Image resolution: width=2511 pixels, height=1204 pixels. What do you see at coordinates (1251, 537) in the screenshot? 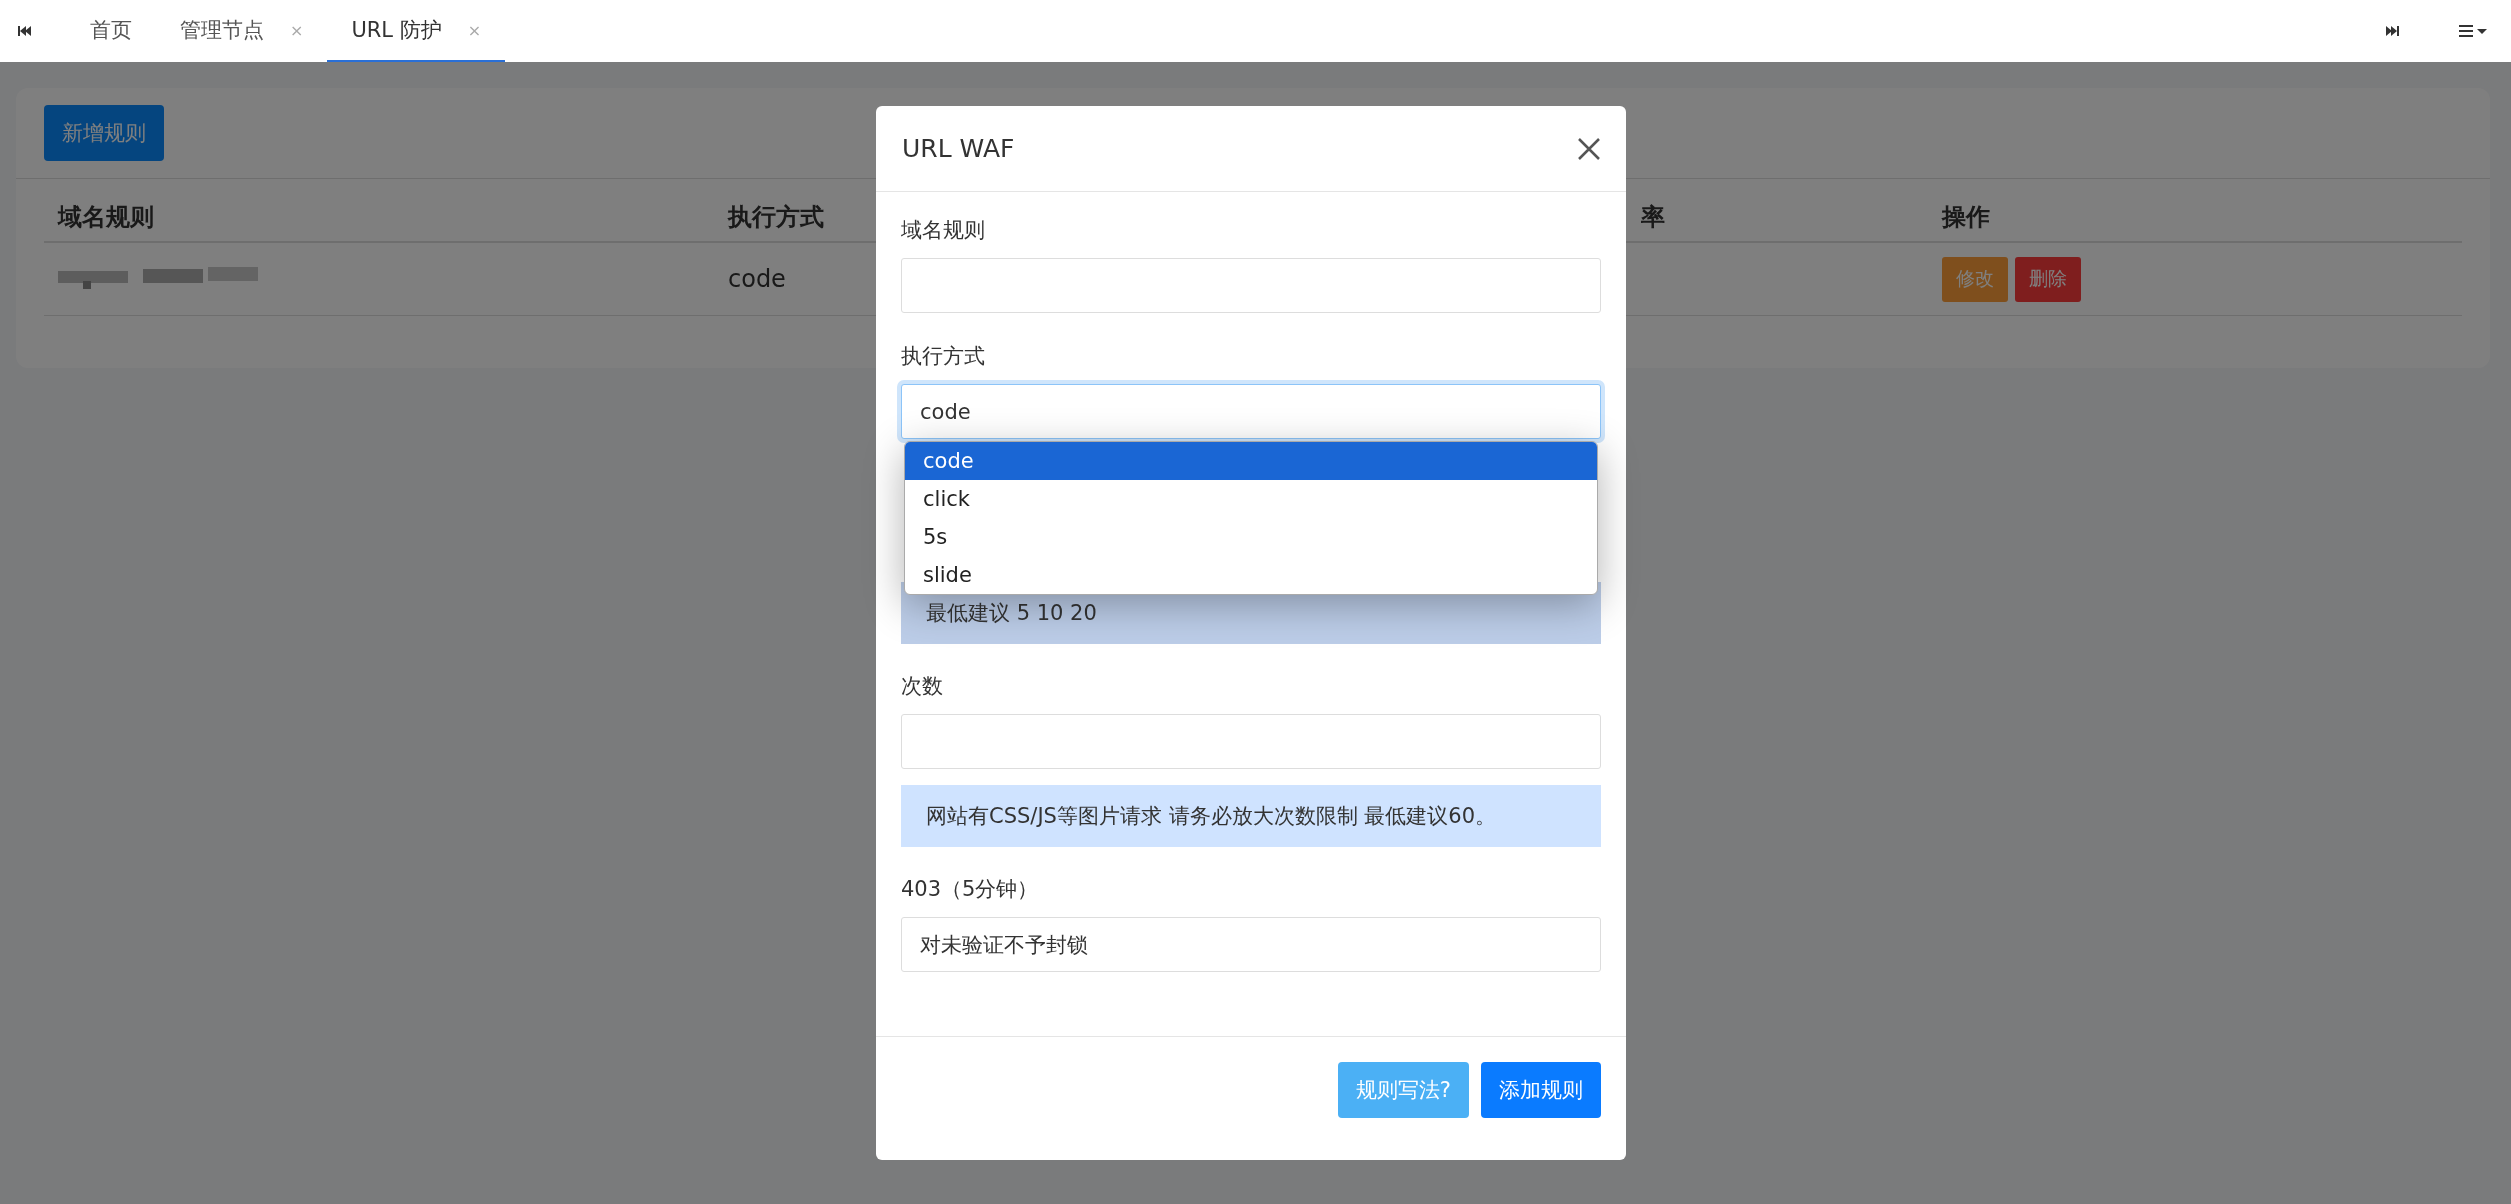
I see `dropdown-option: 5s` at bounding box center [1251, 537].